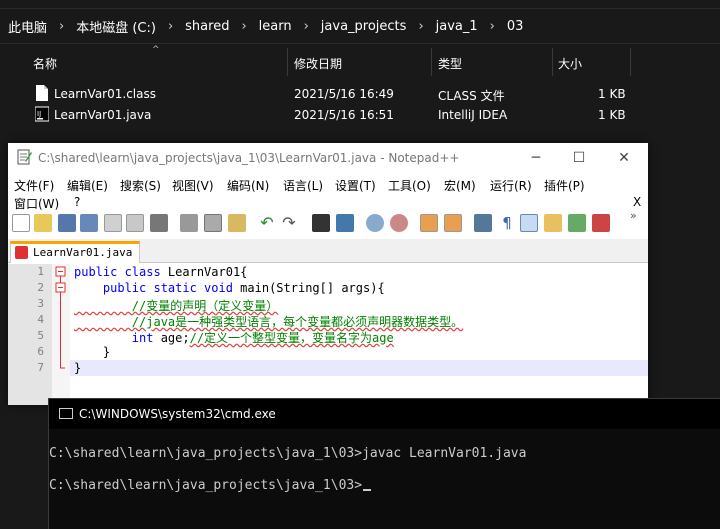 The height and width of the screenshot is (529, 720). What do you see at coordinates (507, 223) in the screenshot?
I see `show-all-chars-icon: ¶` at bounding box center [507, 223].